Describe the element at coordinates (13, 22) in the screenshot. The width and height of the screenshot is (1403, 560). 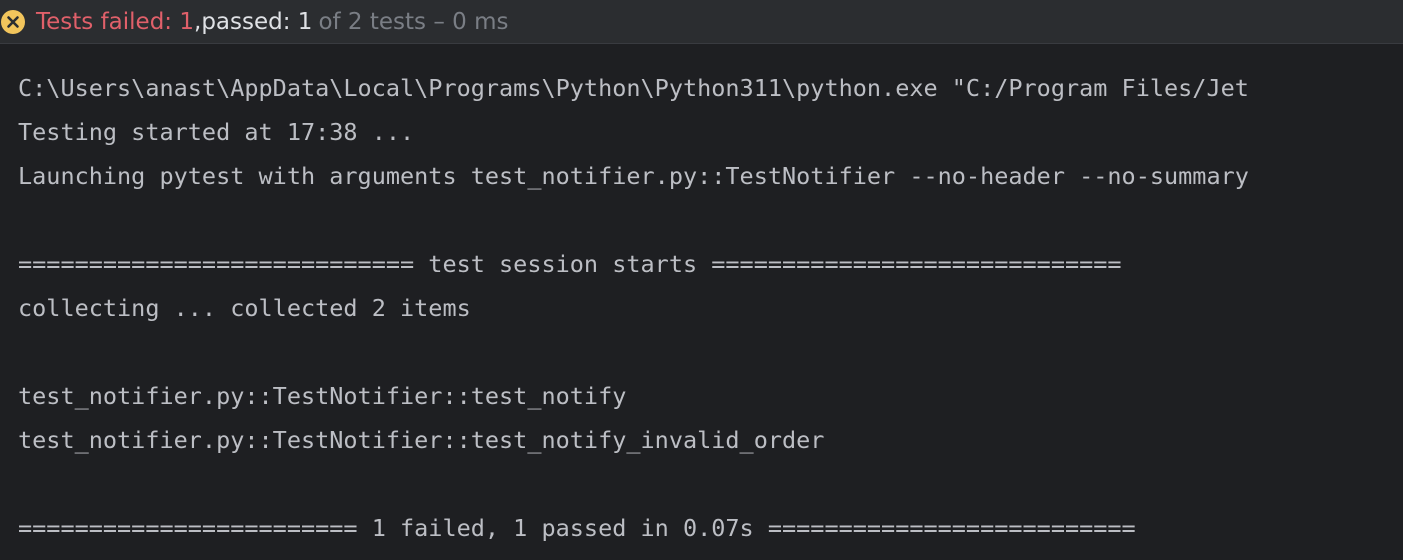
I see `error-circle-icon` at that location.